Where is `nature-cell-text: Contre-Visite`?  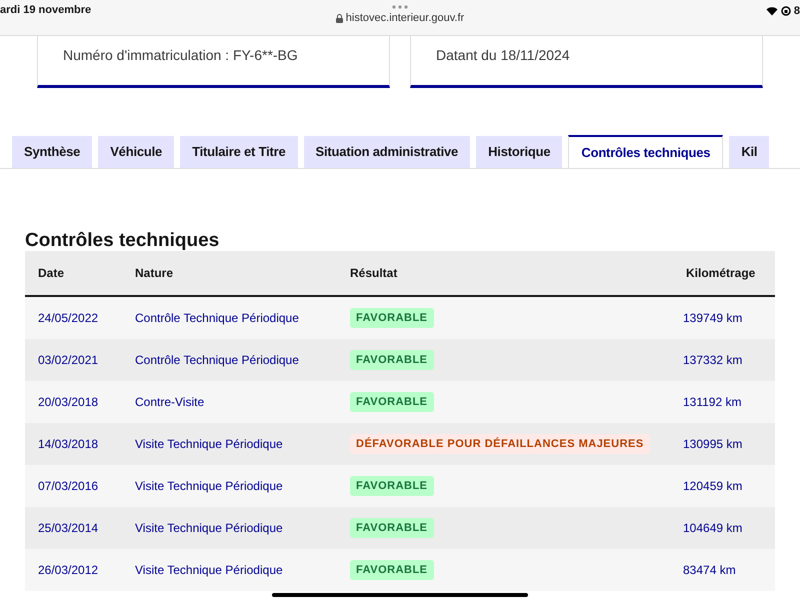 nature-cell-text: Contre-Visite is located at coordinates (170, 402).